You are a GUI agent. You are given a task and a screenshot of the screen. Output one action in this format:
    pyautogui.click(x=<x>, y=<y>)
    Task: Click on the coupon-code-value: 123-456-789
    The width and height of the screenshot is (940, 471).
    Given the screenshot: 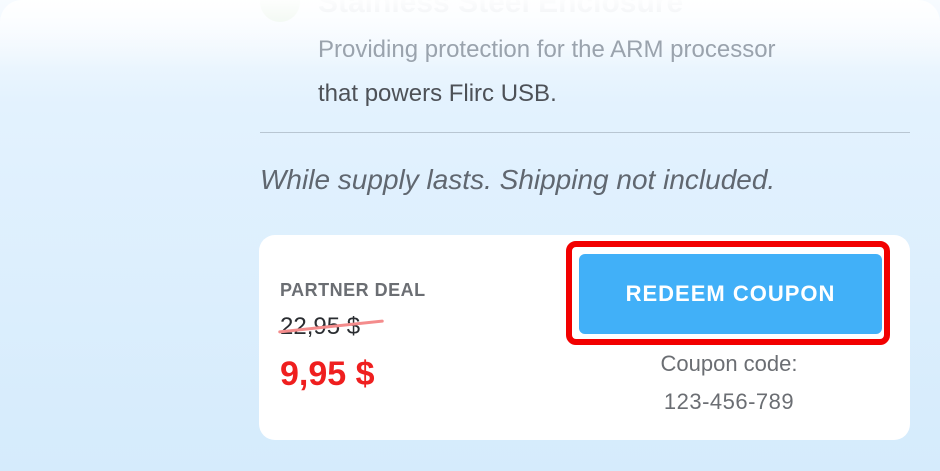 What is the action you would take?
    pyautogui.click(x=729, y=401)
    